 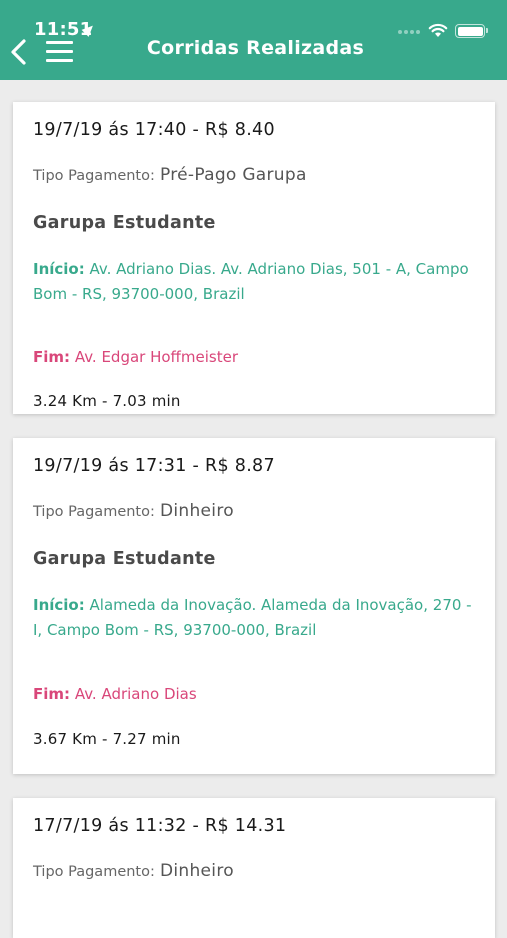 I want to click on distance-time: 3.24 Km - 7.03 min, so click(x=107, y=401).